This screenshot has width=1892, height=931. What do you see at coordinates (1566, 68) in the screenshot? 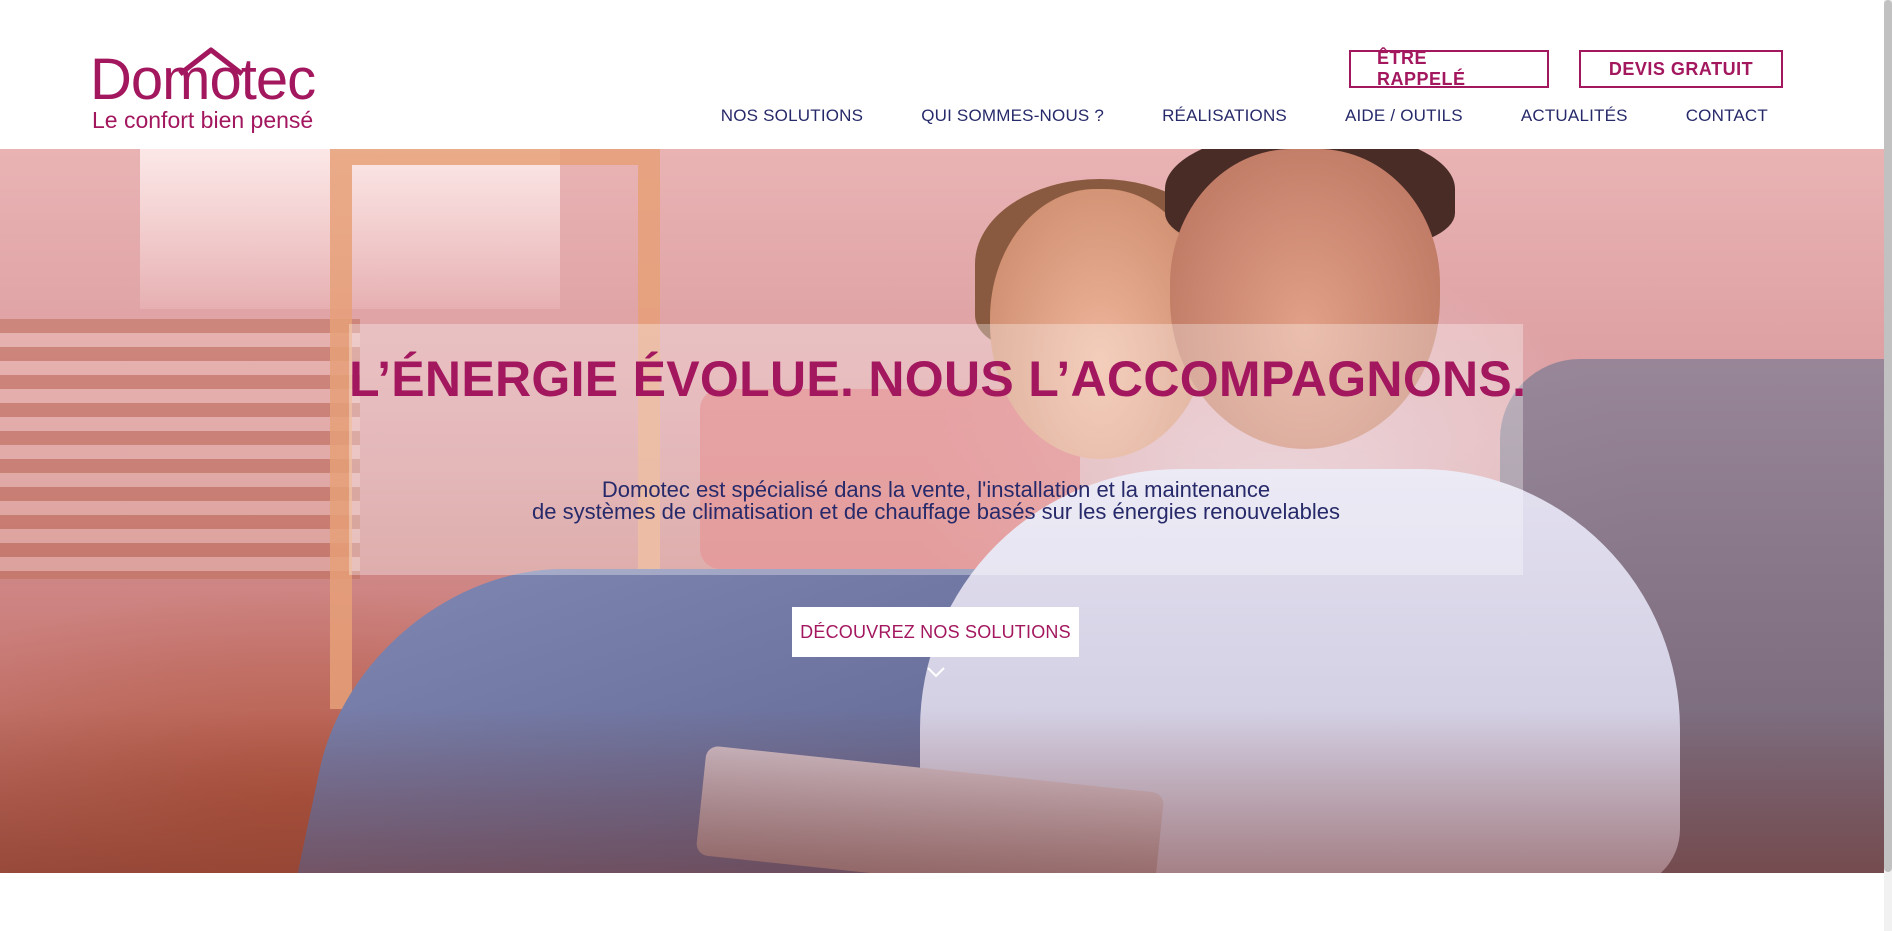
I see `header-actions: ÊTRE RAPPELÉ DEVIS GRATUIT` at bounding box center [1566, 68].